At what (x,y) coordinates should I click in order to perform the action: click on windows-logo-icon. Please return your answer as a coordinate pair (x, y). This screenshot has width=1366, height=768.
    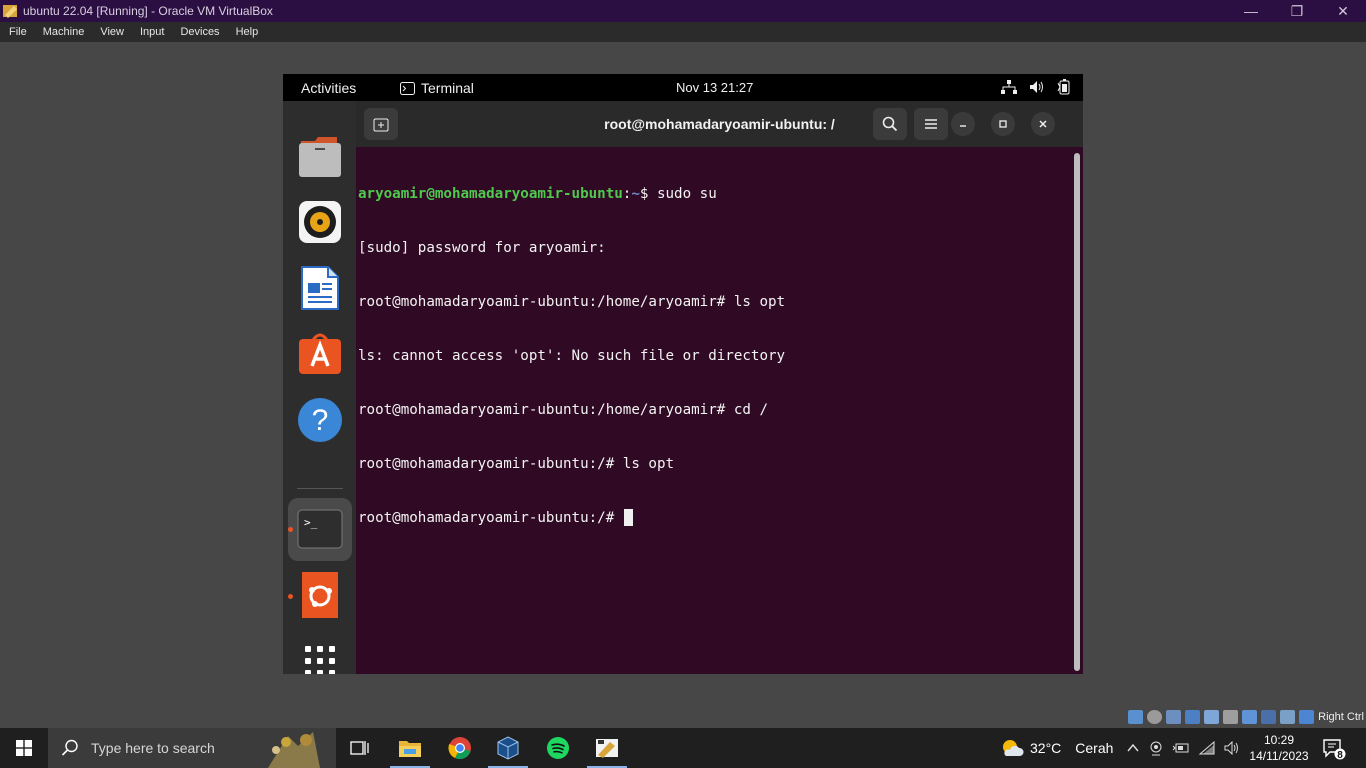
    Looking at the image, I should click on (24, 748).